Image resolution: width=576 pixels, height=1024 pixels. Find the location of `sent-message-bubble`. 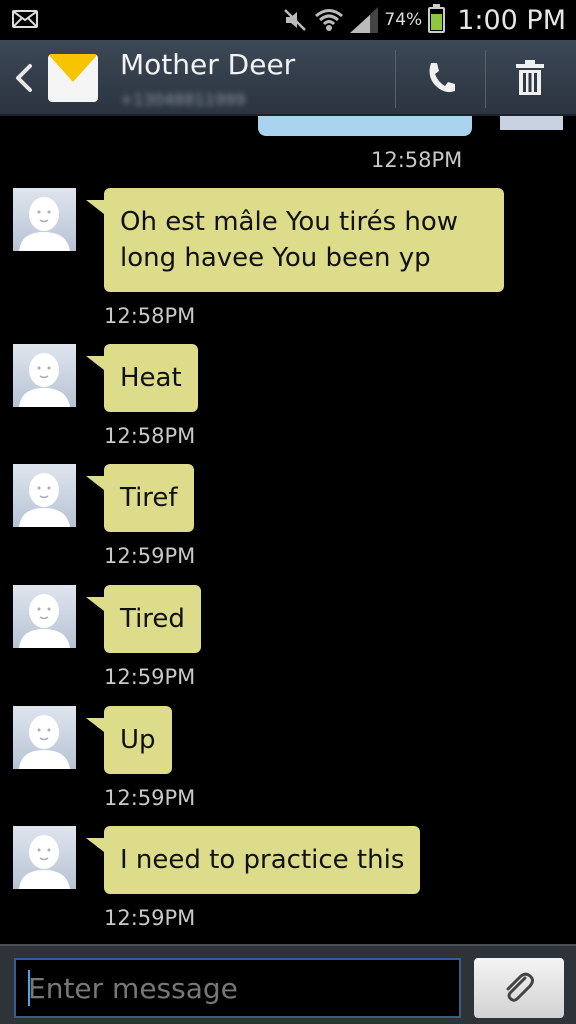

sent-message-bubble is located at coordinates (365, 126).